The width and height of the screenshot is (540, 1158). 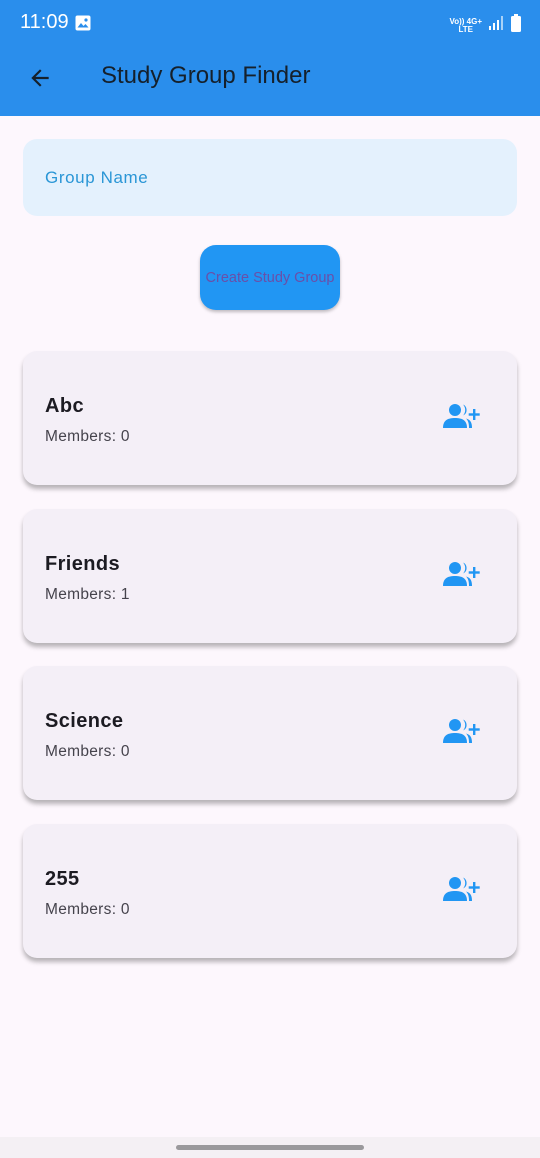 I want to click on gallery-icon, so click(x=83, y=23).